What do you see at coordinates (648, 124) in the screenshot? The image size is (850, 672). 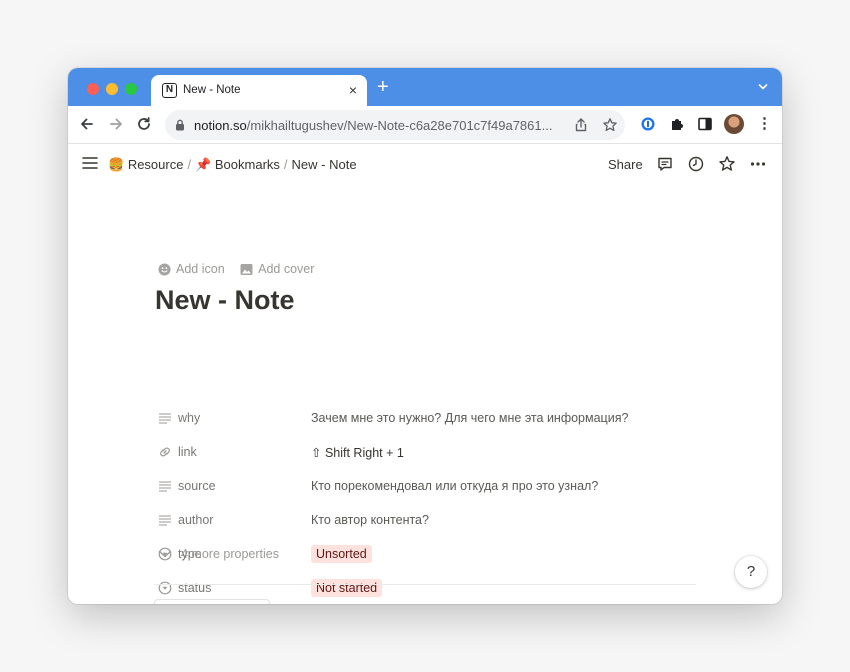 I see `password-manager-icon` at bounding box center [648, 124].